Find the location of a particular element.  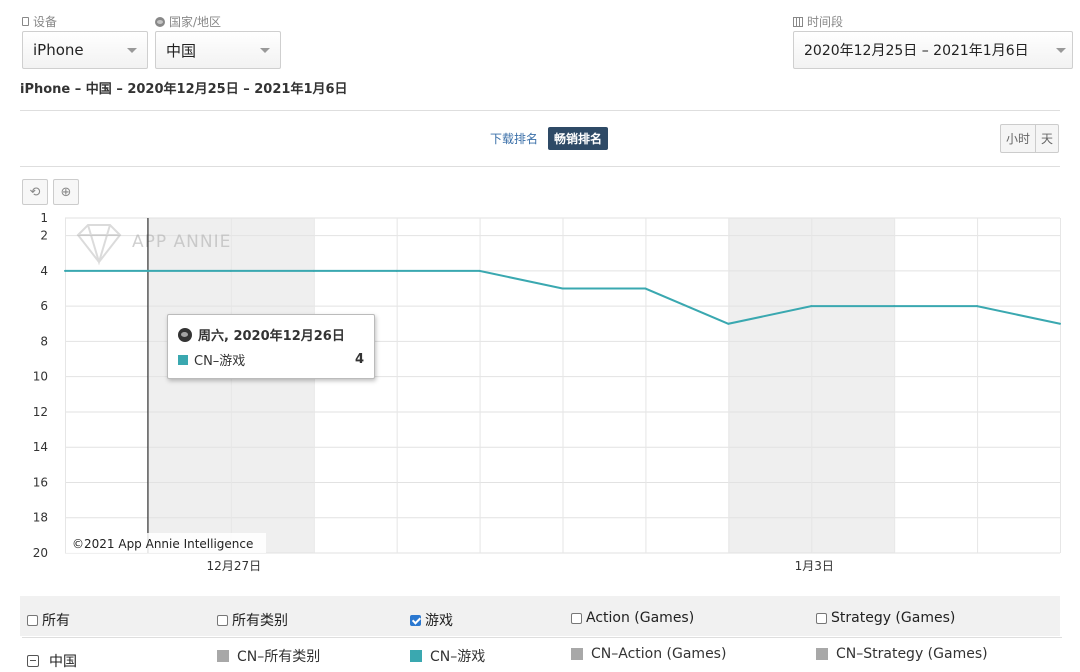

watermark-logo is located at coordinates (99, 245).